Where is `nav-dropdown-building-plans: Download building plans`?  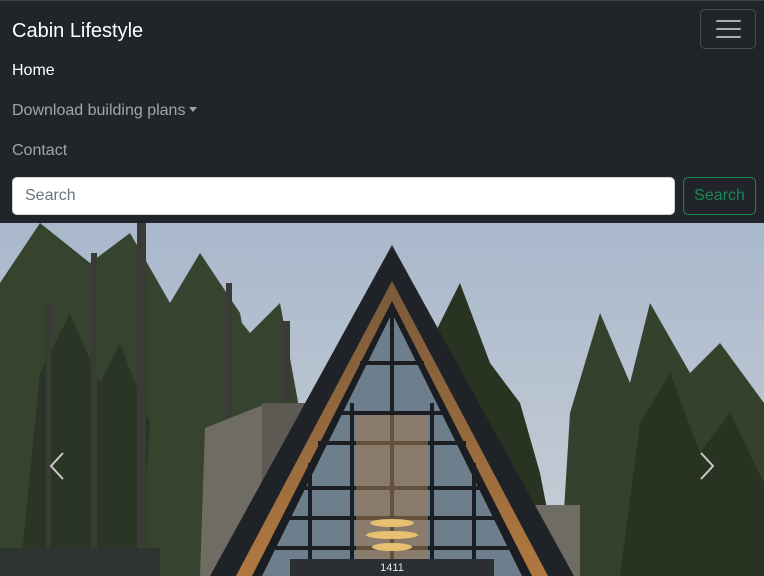
nav-dropdown-building-plans: Download building plans is located at coordinates (105, 111).